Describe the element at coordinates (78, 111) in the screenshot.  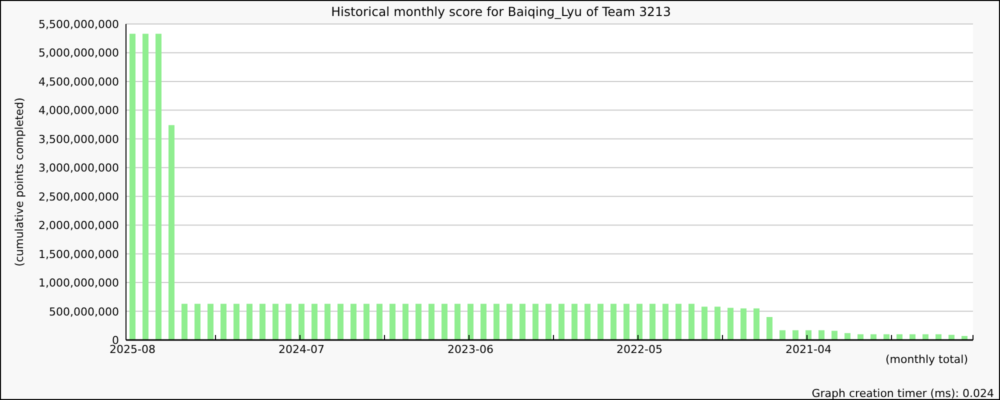
I see `y-tick-label: 4,000,000,000` at that location.